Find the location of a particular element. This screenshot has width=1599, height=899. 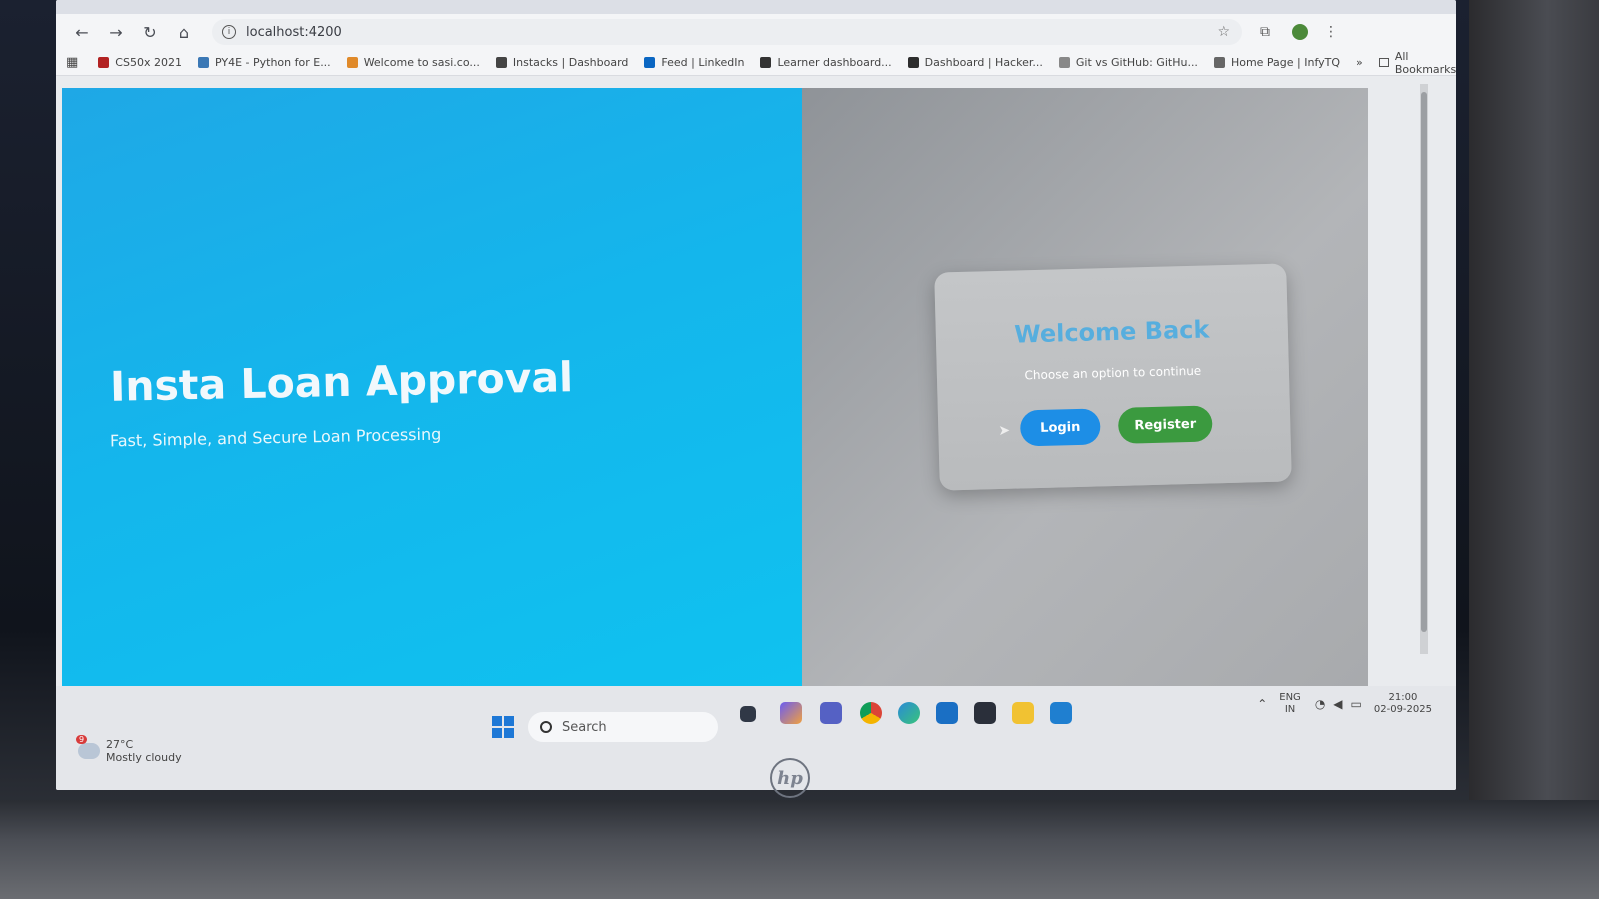

browser-tab-strip is located at coordinates (756, 7).